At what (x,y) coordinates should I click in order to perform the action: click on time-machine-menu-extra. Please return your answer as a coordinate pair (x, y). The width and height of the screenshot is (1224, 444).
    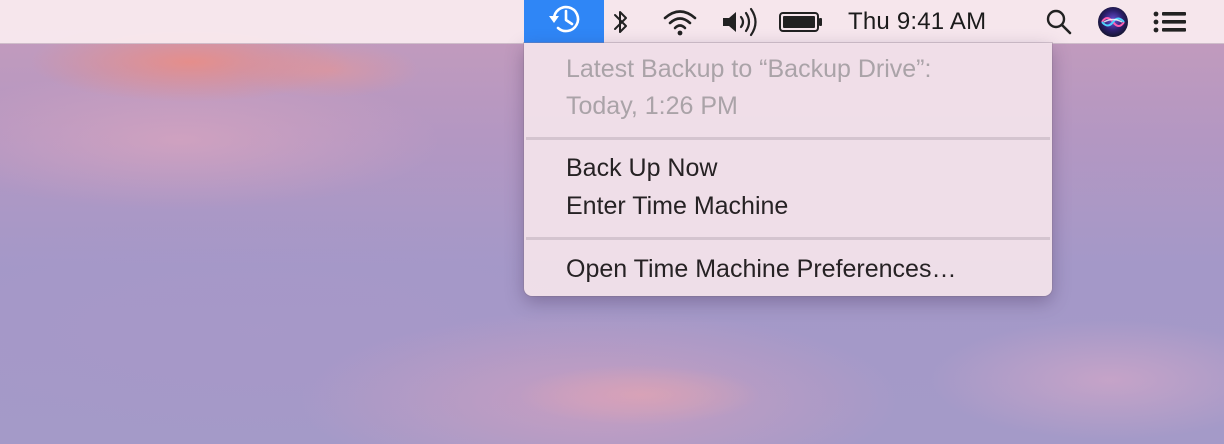
    Looking at the image, I should click on (564, 21).